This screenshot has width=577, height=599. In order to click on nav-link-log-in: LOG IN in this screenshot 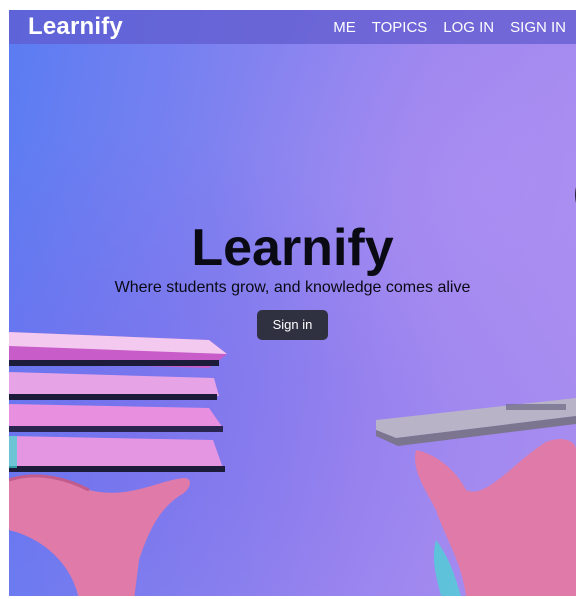, I will do `click(468, 27)`.